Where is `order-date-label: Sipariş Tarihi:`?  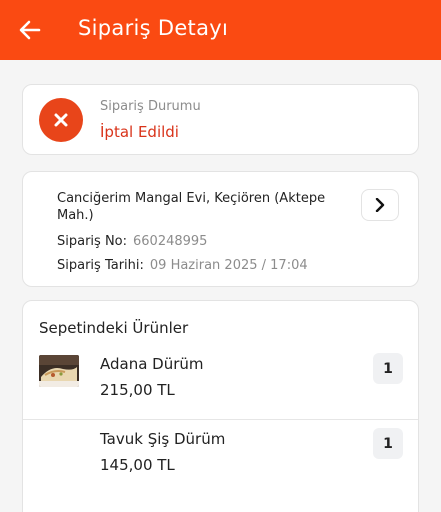 order-date-label: Sipariş Tarihi: is located at coordinates (100, 265).